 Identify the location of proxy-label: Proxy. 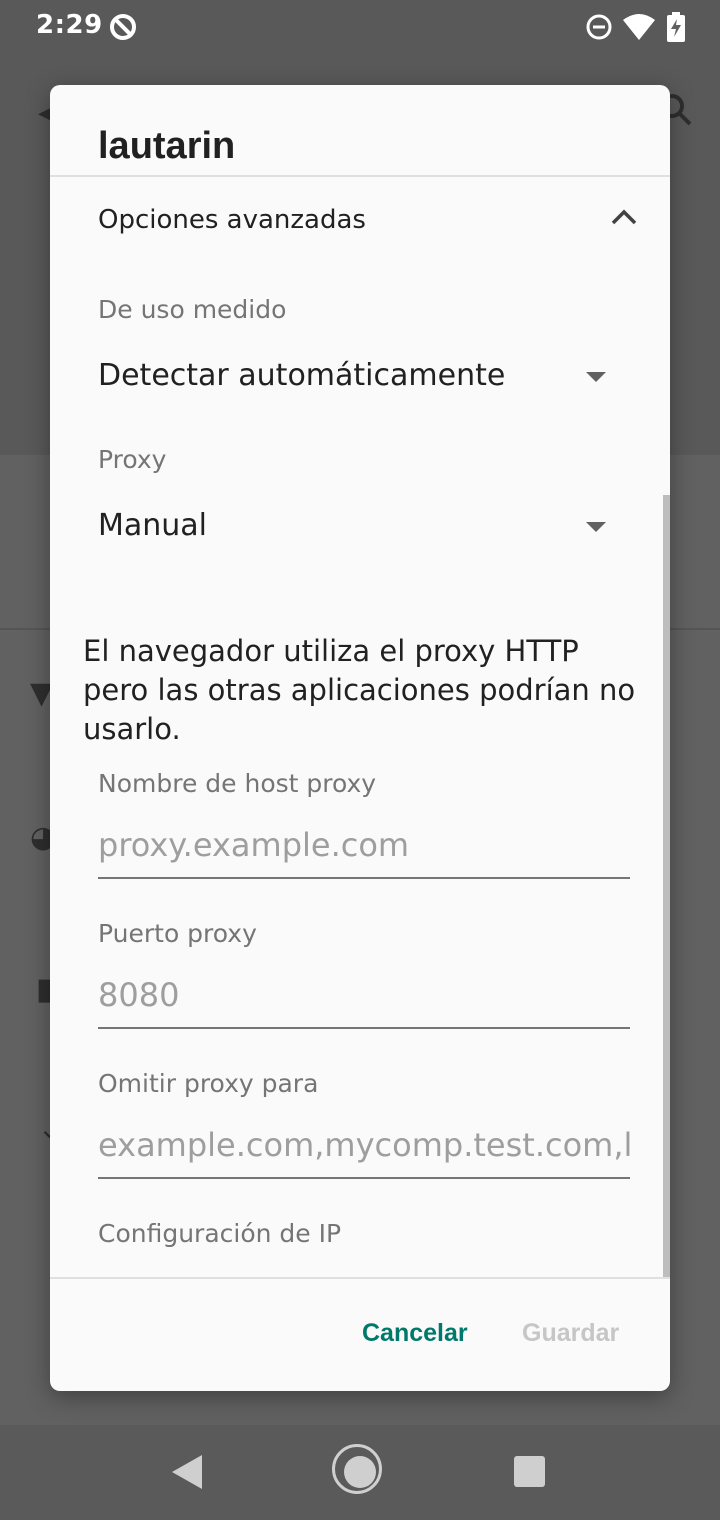
(132, 459).